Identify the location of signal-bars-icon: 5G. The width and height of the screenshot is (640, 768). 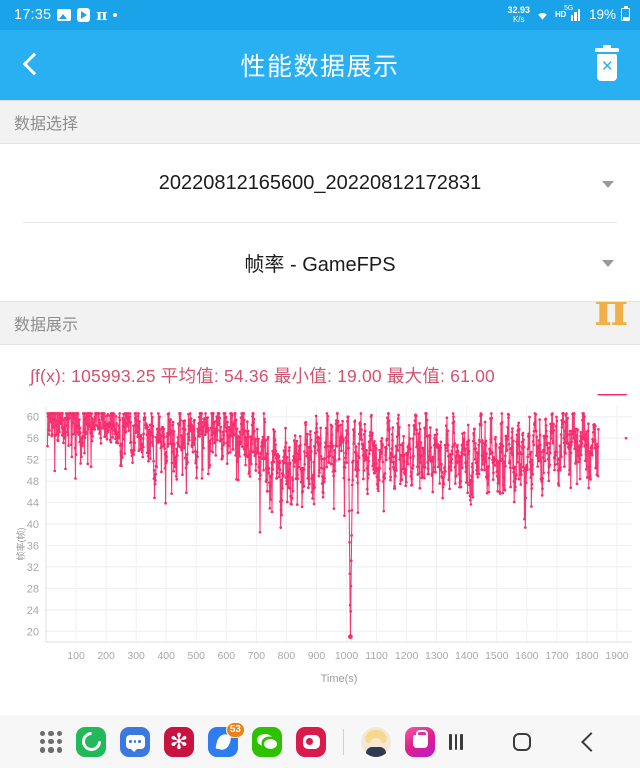
(574, 13).